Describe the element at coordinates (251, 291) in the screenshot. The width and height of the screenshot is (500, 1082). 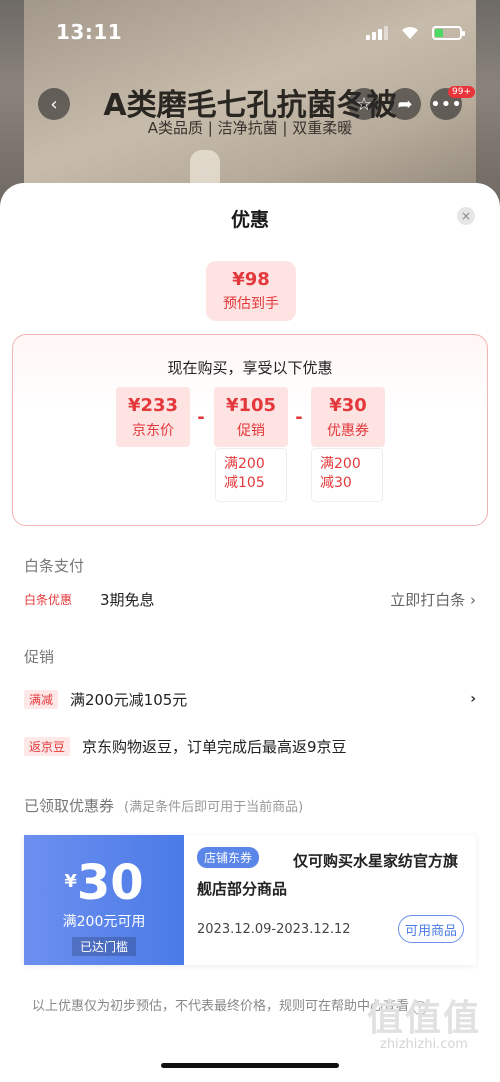
I see `final-price-badge: ¥98 预估到手` at that location.